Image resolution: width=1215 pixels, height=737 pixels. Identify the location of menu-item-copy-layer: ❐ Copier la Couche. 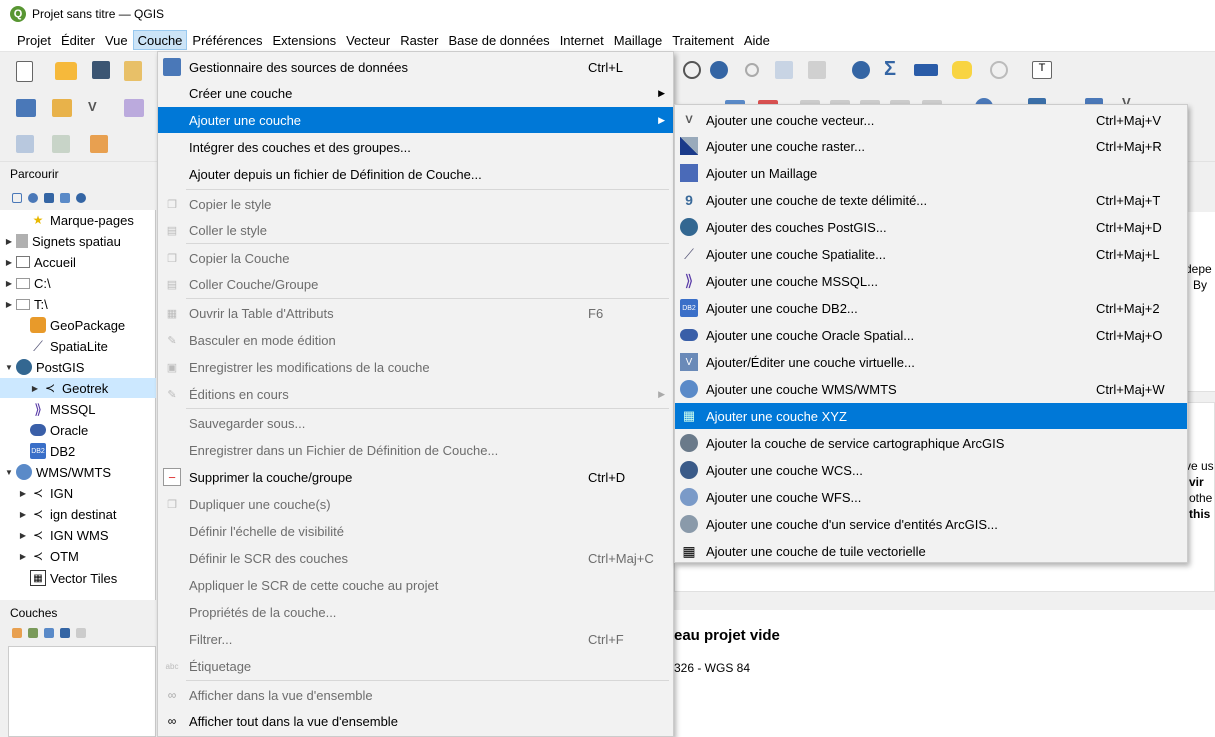
(415, 258).